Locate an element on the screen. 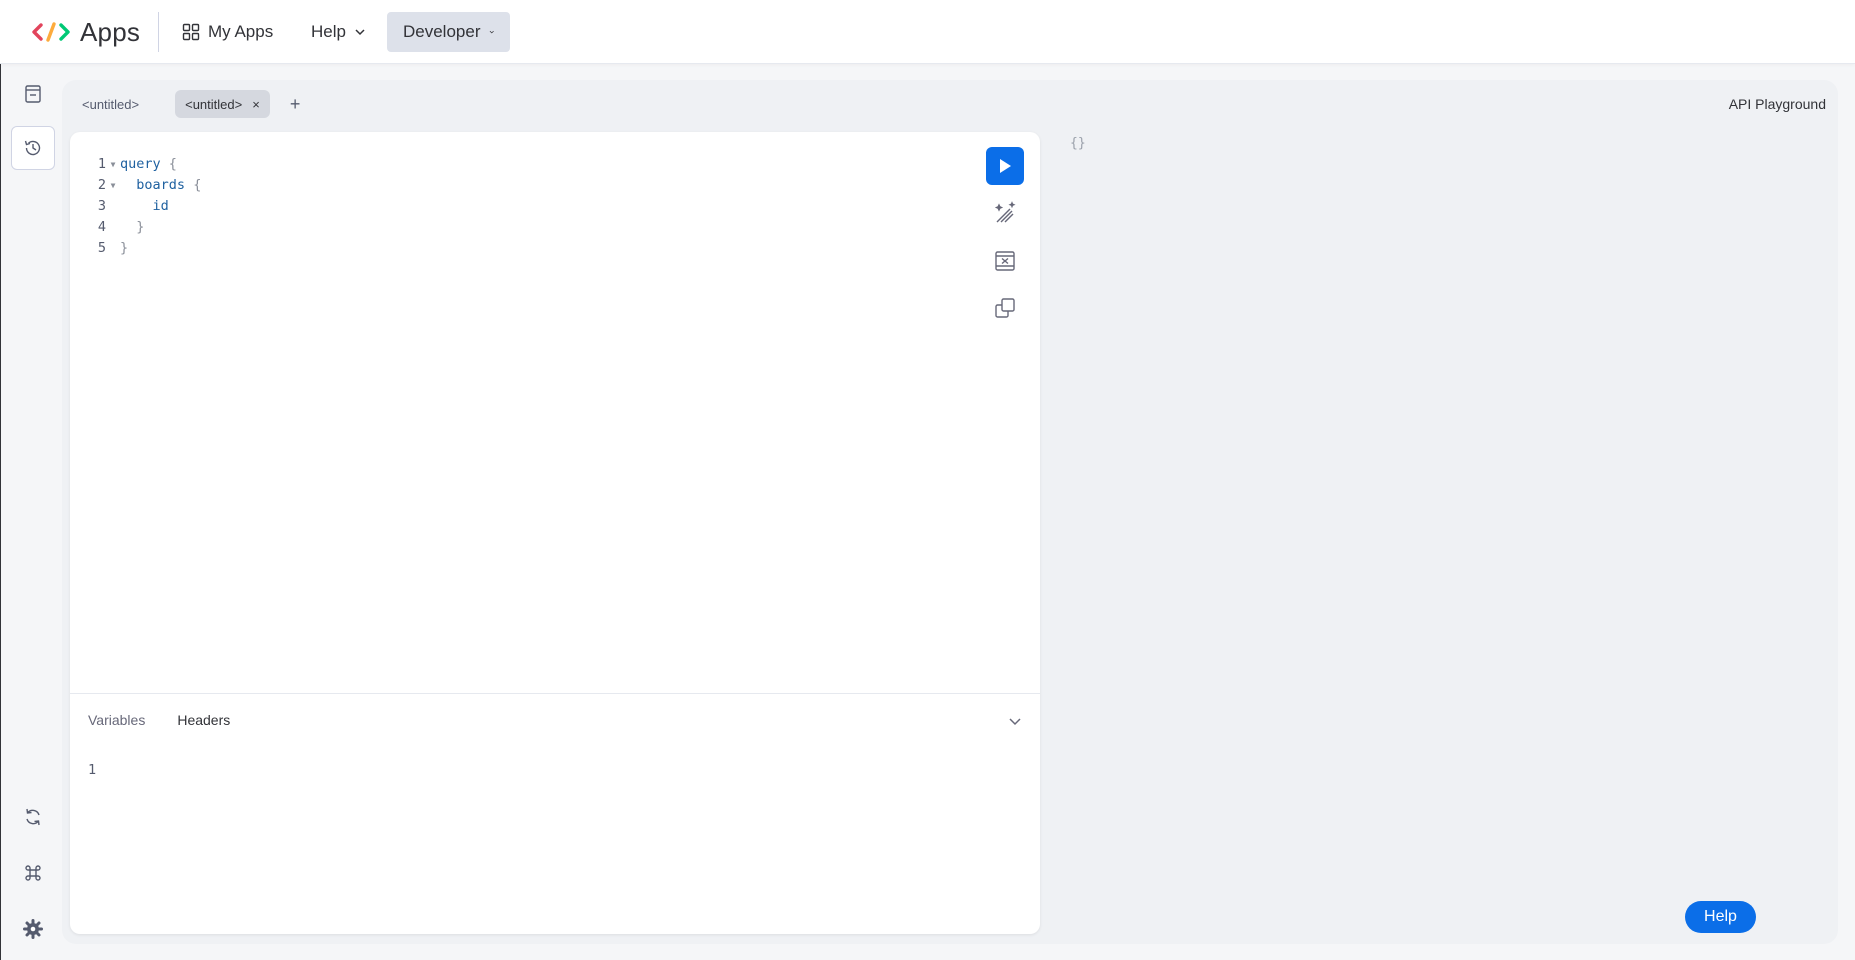 This screenshot has height=960, width=1855. command-icon is located at coordinates (33, 873).